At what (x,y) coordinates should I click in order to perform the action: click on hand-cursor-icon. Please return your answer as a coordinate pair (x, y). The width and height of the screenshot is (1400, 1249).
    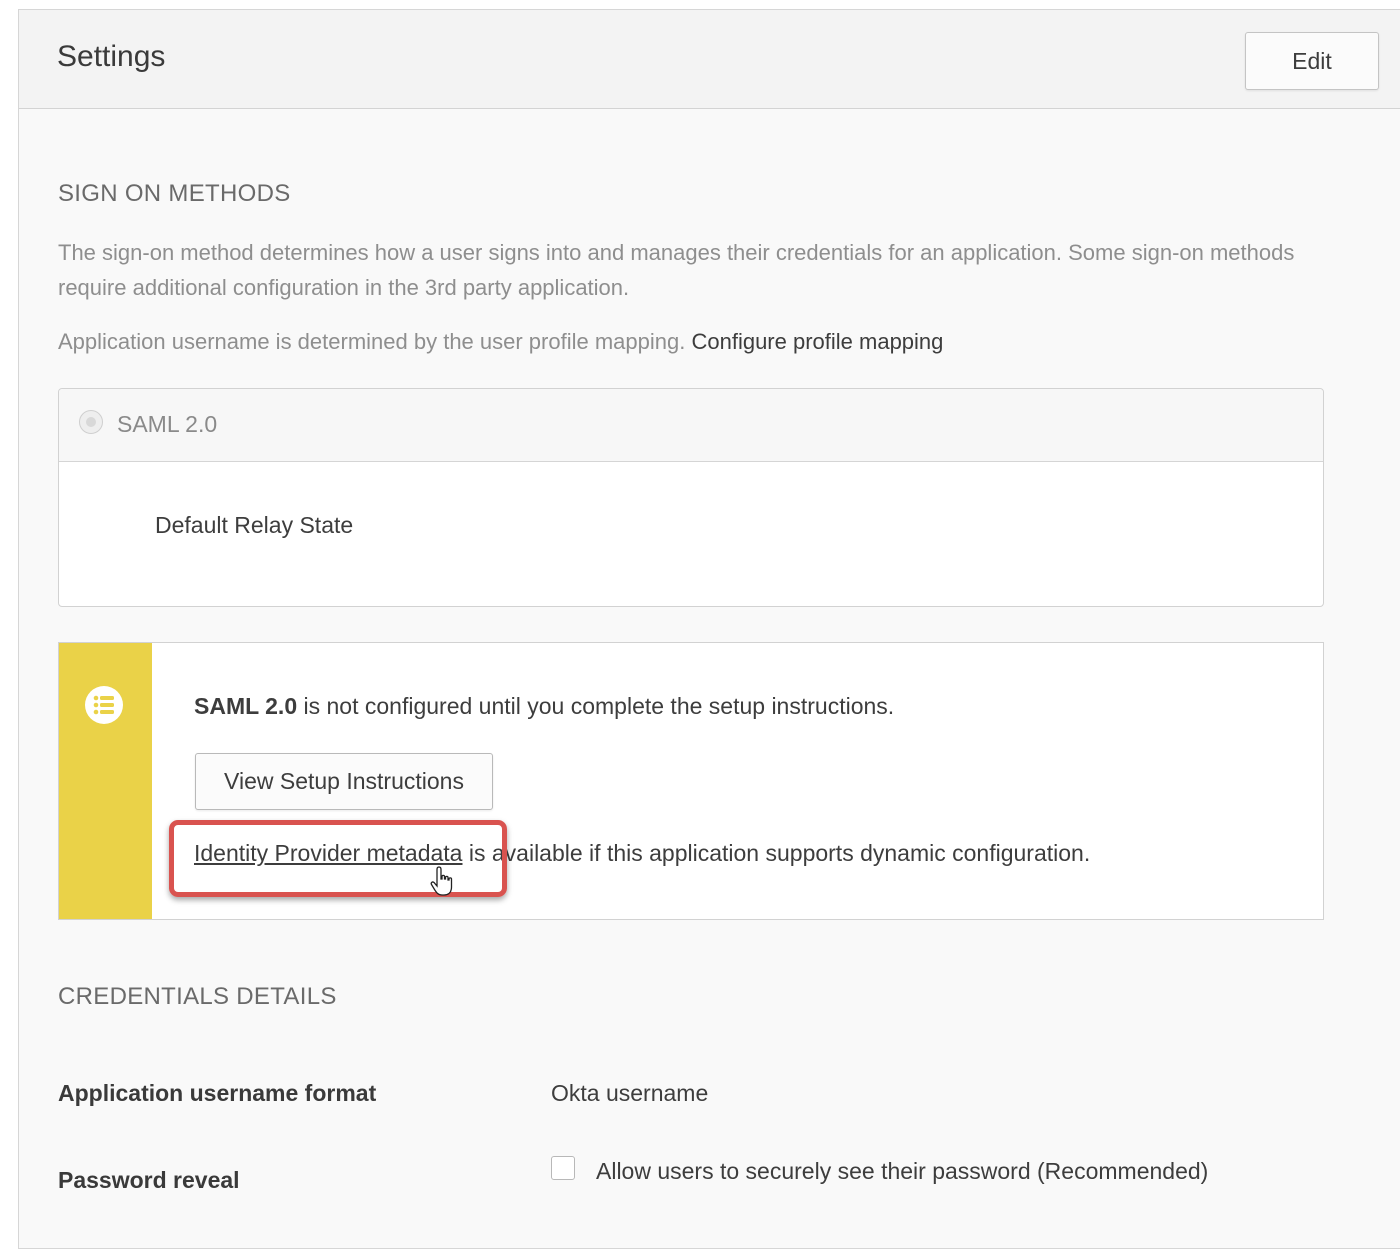
    Looking at the image, I should click on (441, 881).